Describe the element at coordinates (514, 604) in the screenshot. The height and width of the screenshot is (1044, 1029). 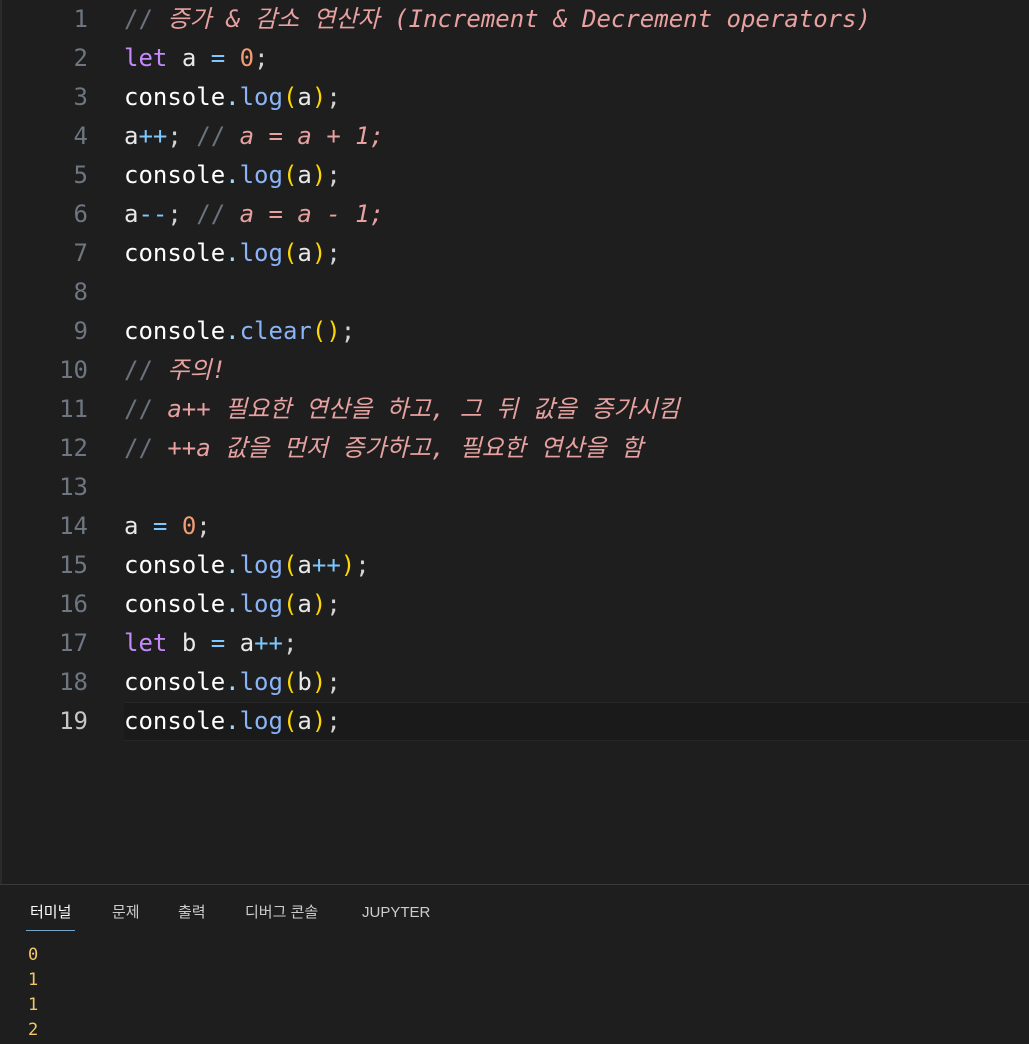
I see `code-line: 16 console.log(a);` at that location.